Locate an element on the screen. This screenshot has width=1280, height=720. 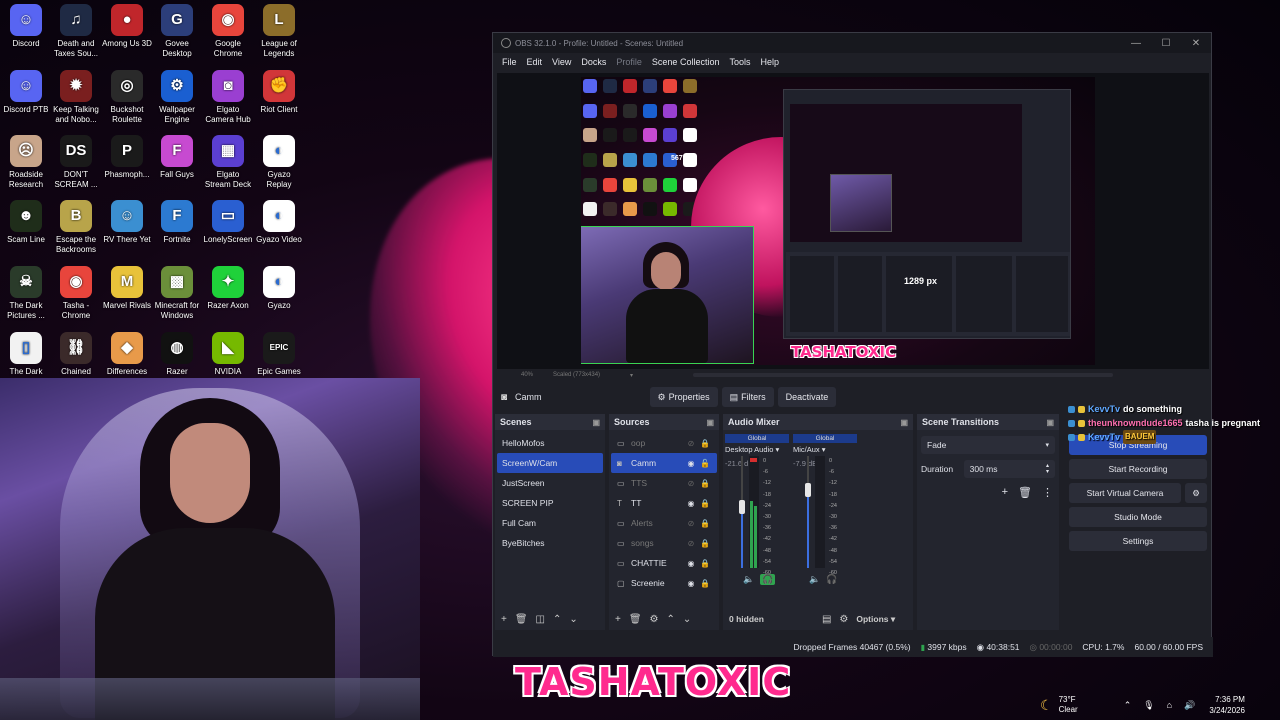
source-item: T TT ◉ 🔒 is located at coordinates (664, 503).